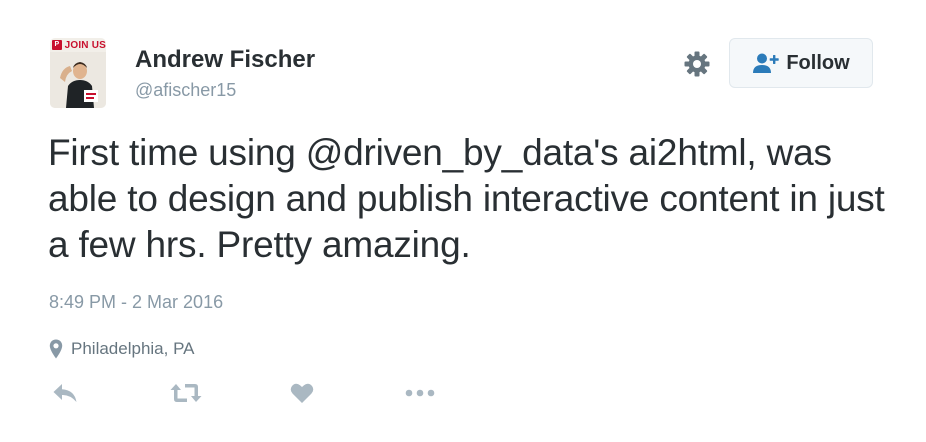 The width and height of the screenshot is (926, 442). Describe the element at coordinates (818, 62) in the screenshot. I see `follow-button-label: Follow` at that location.